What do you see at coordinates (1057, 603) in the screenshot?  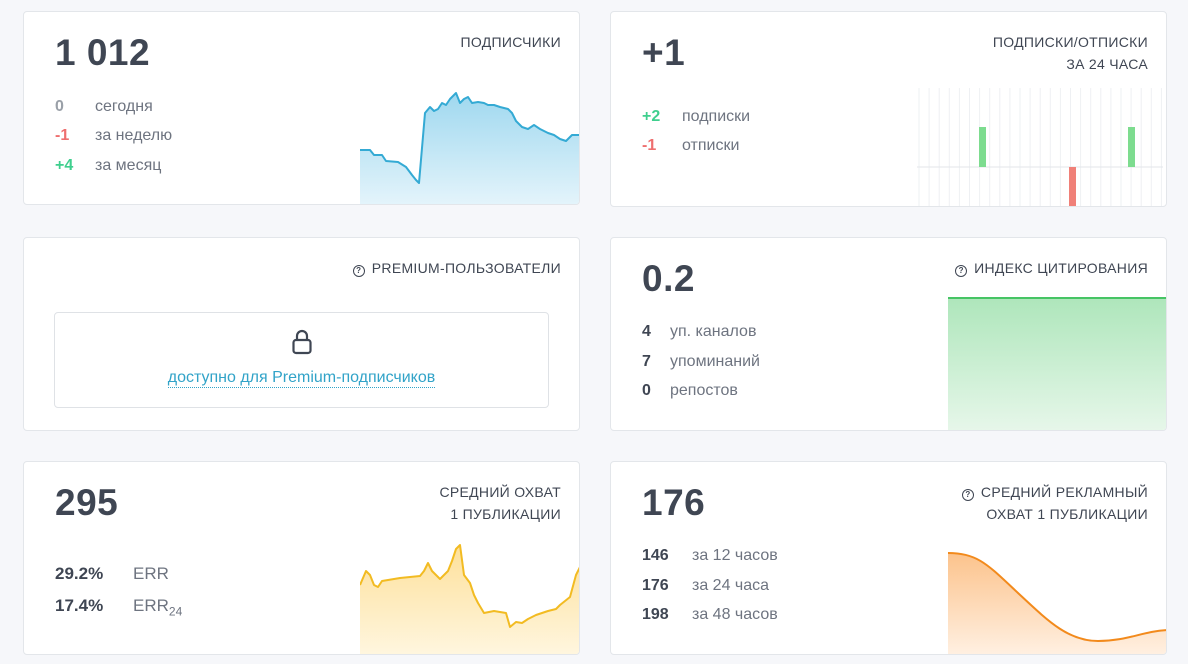 I see `ad-reach-area` at bounding box center [1057, 603].